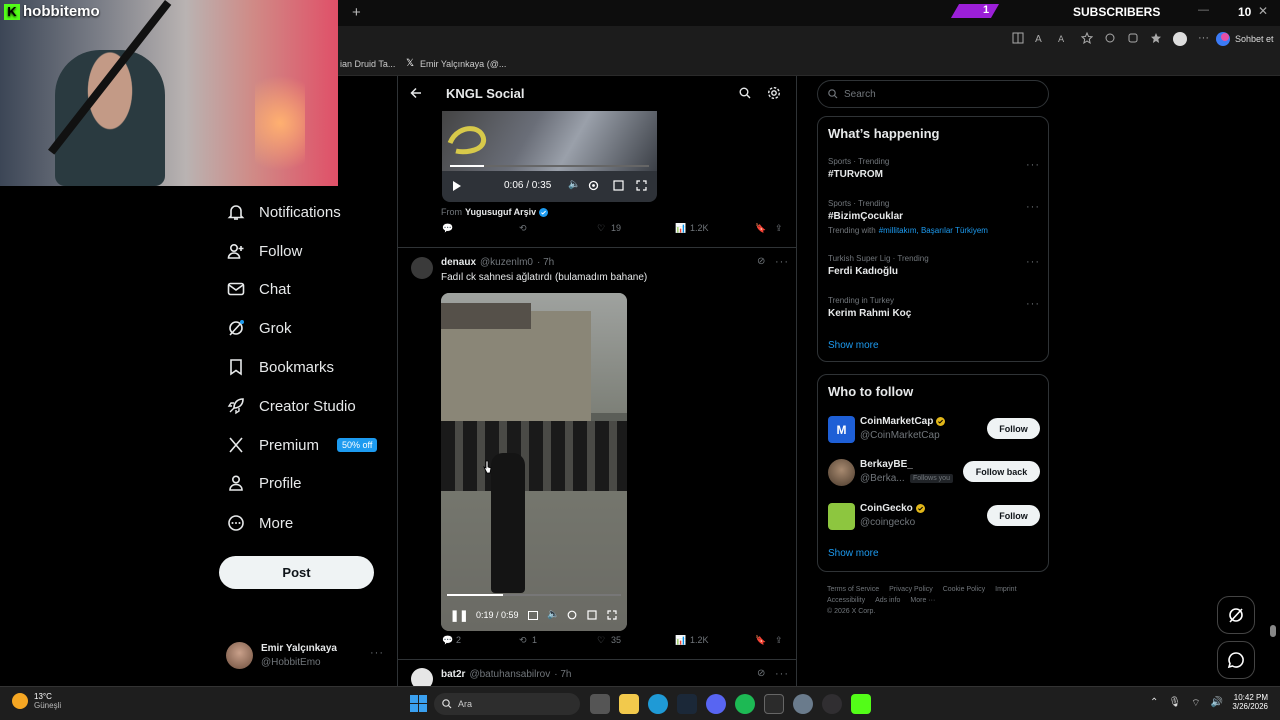 The height and width of the screenshot is (720, 1280). What do you see at coordinates (1110, 38) in the screenshot?
I see `refresh-icon` at bounding box center [1110, 38].